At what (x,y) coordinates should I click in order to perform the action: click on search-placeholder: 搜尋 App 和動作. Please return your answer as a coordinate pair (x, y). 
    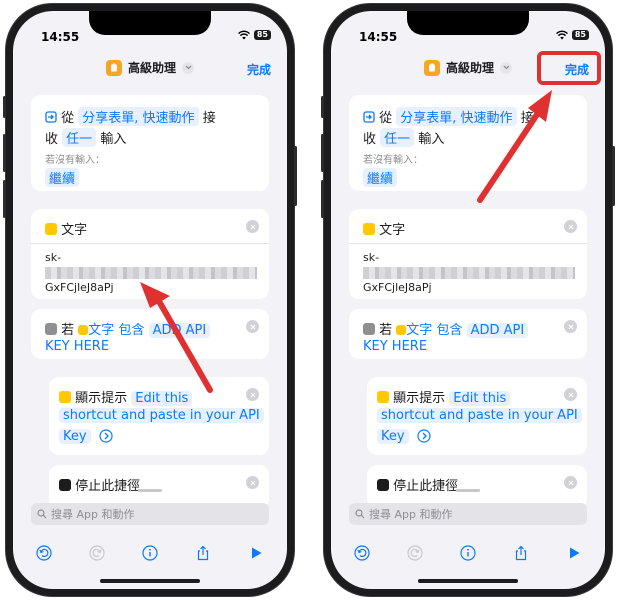
    Looking at the image, I should click on (93, 514).